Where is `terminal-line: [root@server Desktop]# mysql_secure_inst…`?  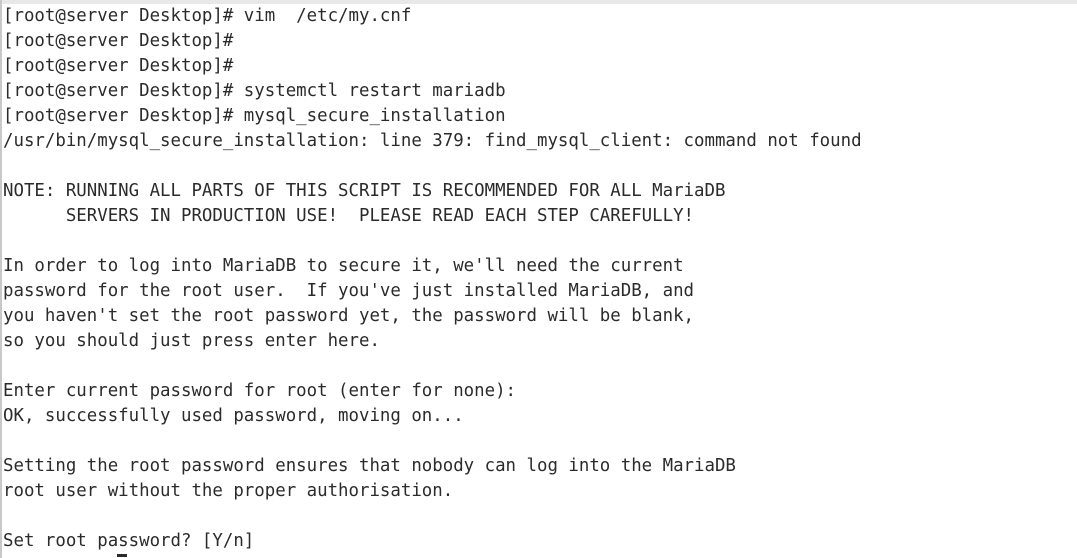 terminal-line: [root@server Desktop]# mysql_secure_inst… is located at coordinates (254, 116).